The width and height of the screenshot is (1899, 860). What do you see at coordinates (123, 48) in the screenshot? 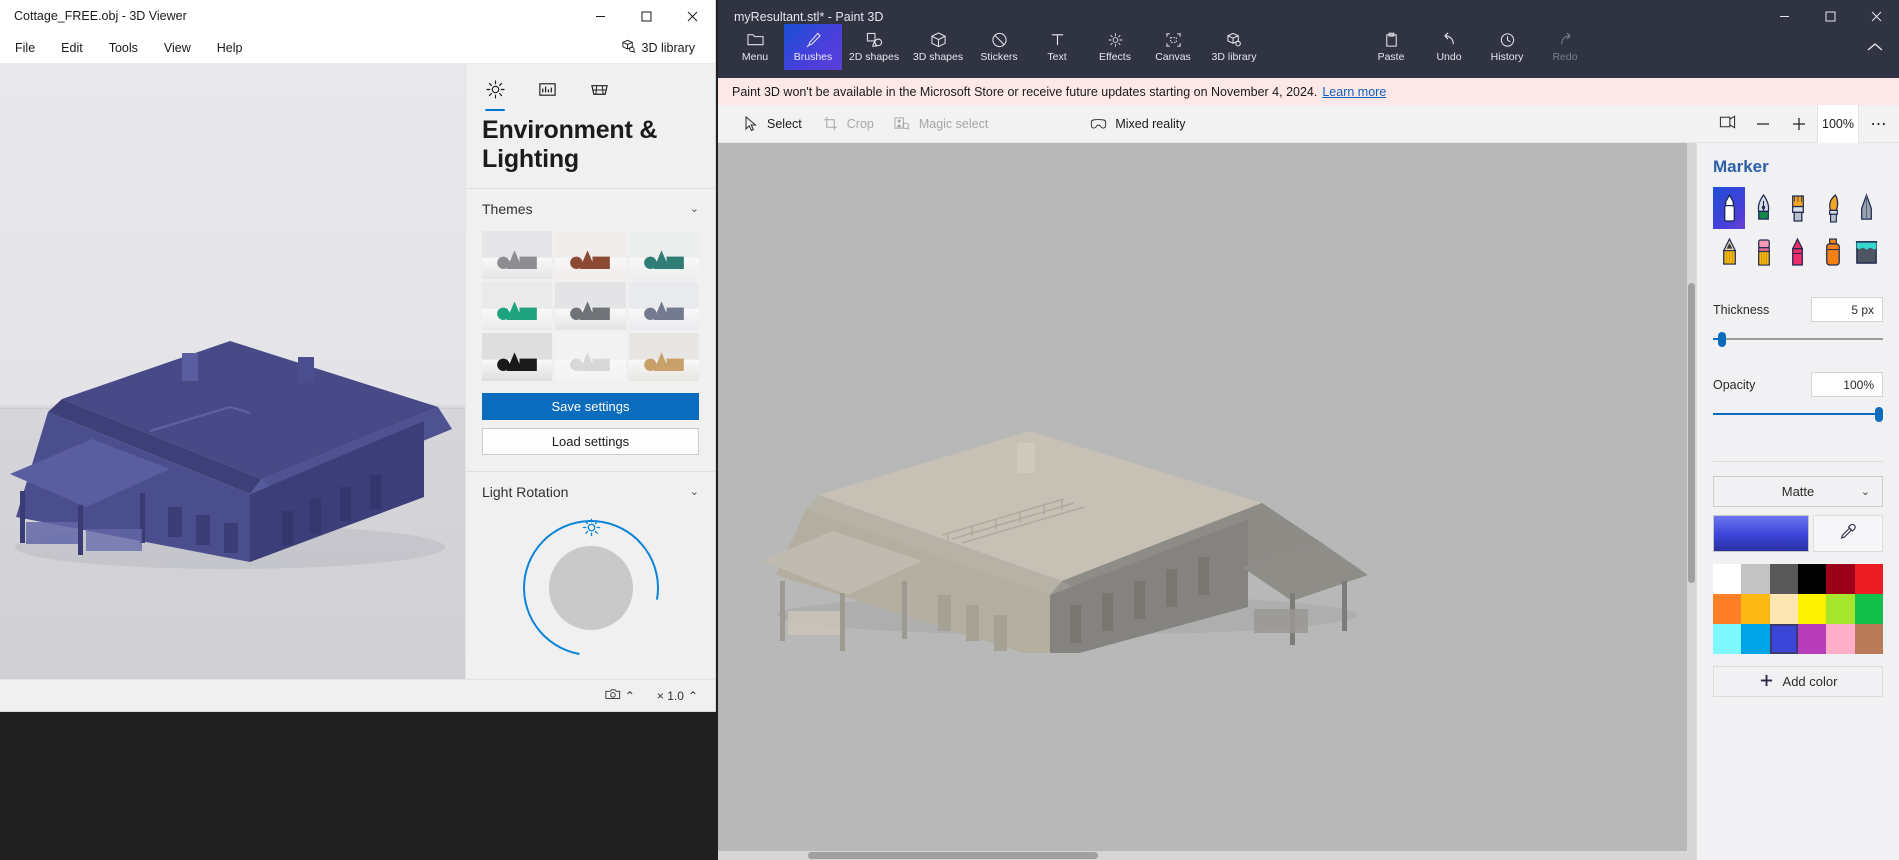
I see `menu-item-tools: Tools` at bounding box center [123, 48].